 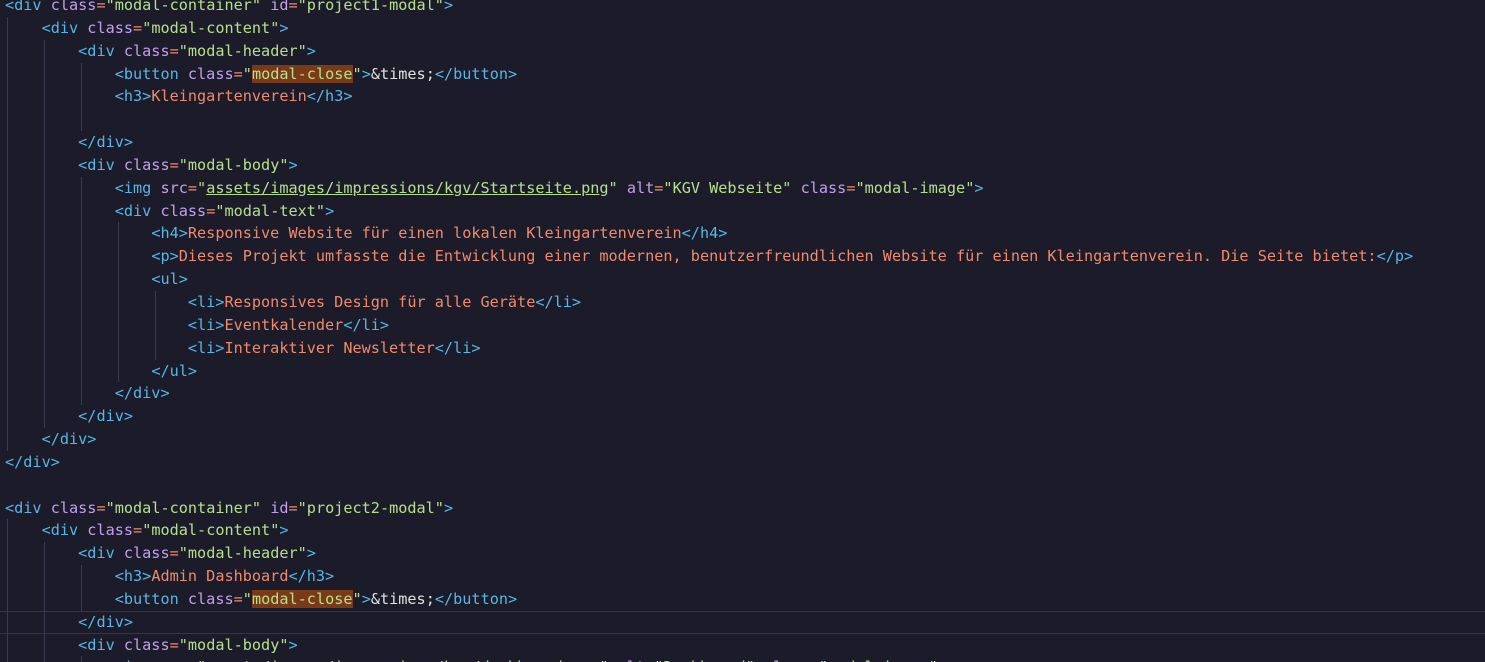 I want to click on token-text: Admin Dashboard, so click(x=220, y=576).